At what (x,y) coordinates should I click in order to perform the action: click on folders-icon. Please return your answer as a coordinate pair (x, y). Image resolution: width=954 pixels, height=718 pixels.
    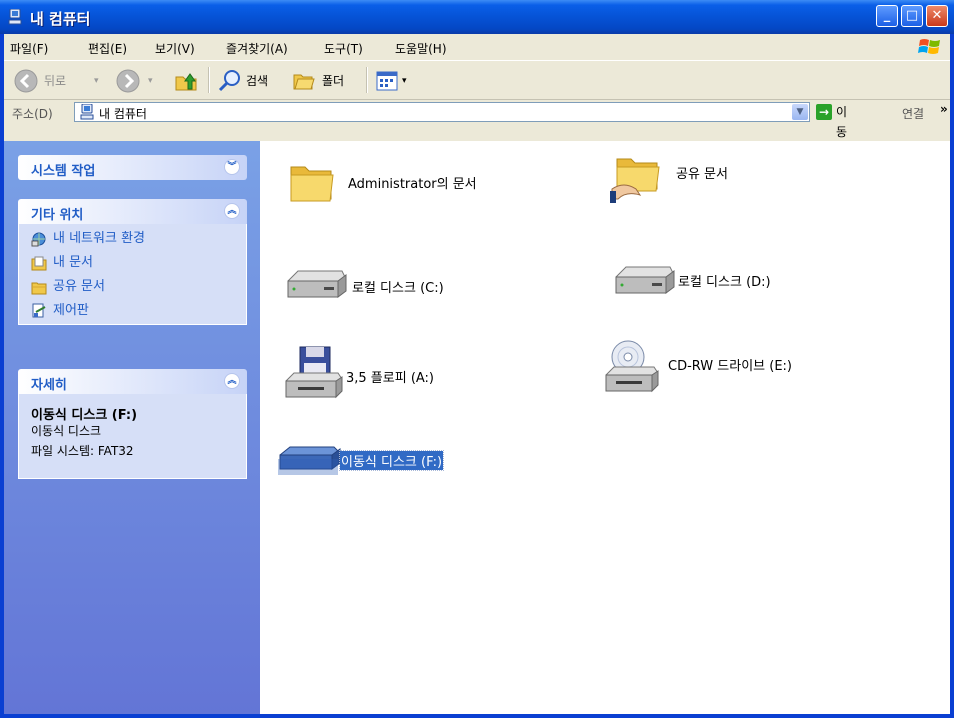
    Looking at the image, I should click on (304, 82).